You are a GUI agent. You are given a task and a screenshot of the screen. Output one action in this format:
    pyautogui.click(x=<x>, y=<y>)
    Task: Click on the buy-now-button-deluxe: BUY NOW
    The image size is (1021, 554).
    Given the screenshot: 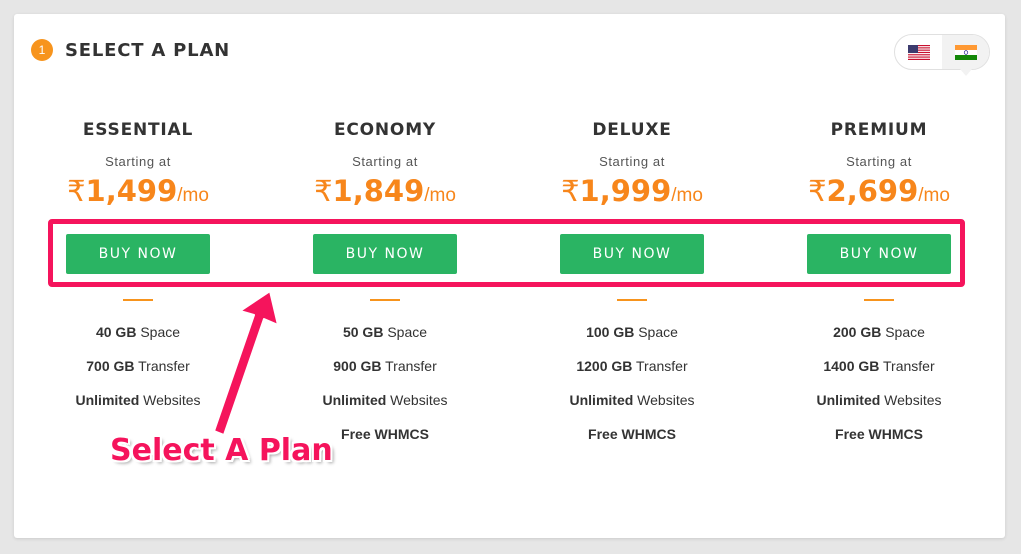 What is the action you would take?
    pyautogui.click(x=632, y=254)
    